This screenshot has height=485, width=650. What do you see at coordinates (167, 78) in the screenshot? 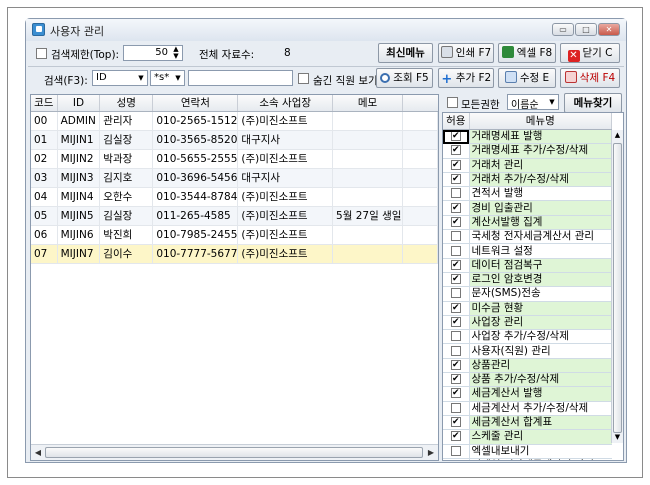
I see `search-operator-select: *s* ▼` at bounding box center [167, 78].